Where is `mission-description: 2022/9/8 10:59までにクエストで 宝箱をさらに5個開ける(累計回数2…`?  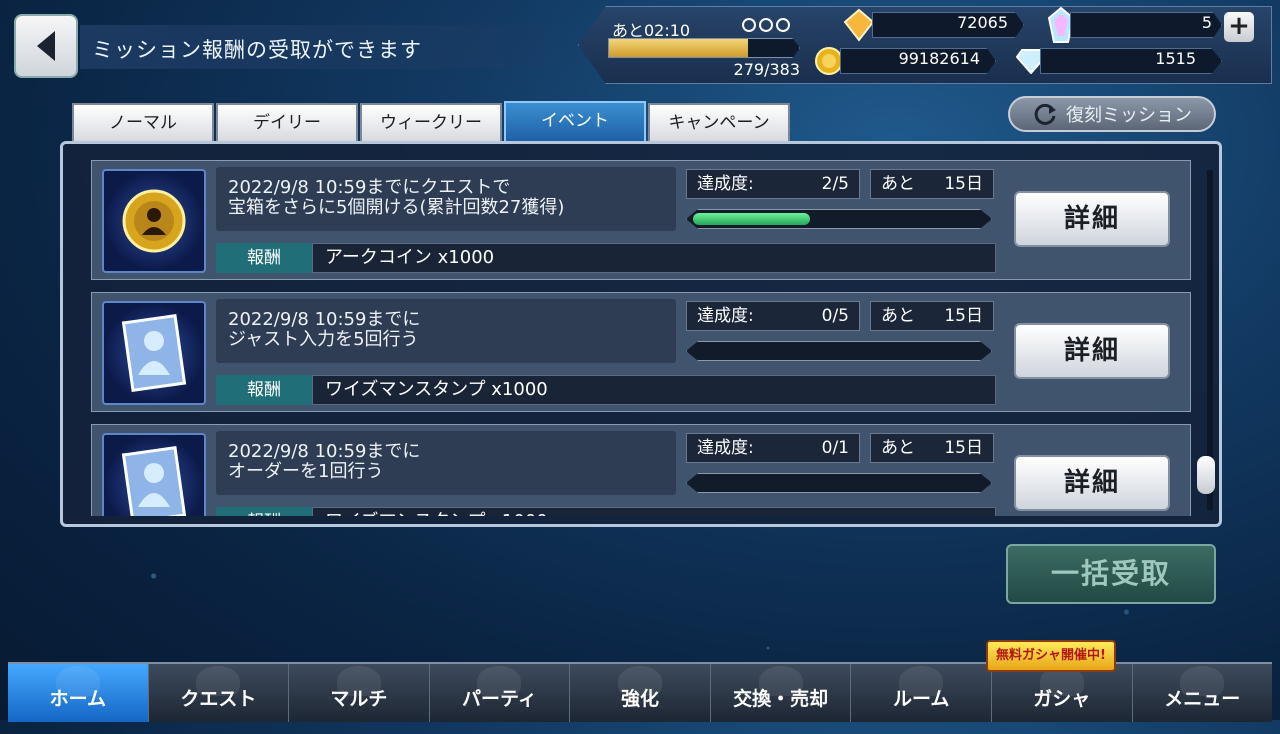 mission-description: 2022/9/8 10:59までにクエストで 宝箱をさらに5個開ける(累計回数2… is located at coordinates (446, 199).